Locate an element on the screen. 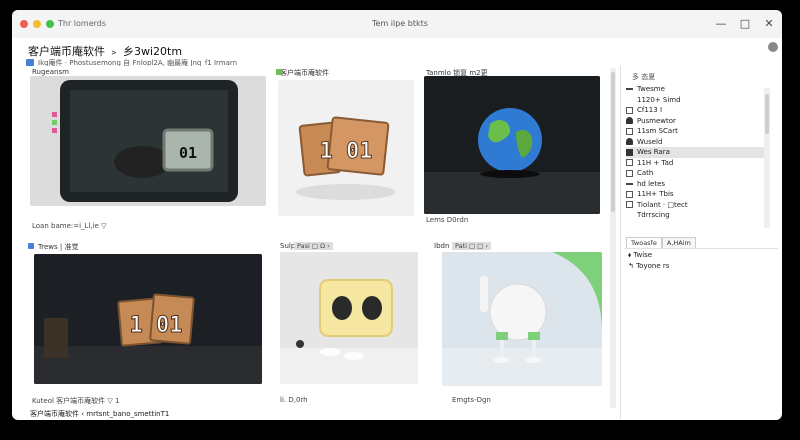  title-bar: Thr lomerds Tem ilpe btkts — □ ✕ is located at coordinates (397, 24).